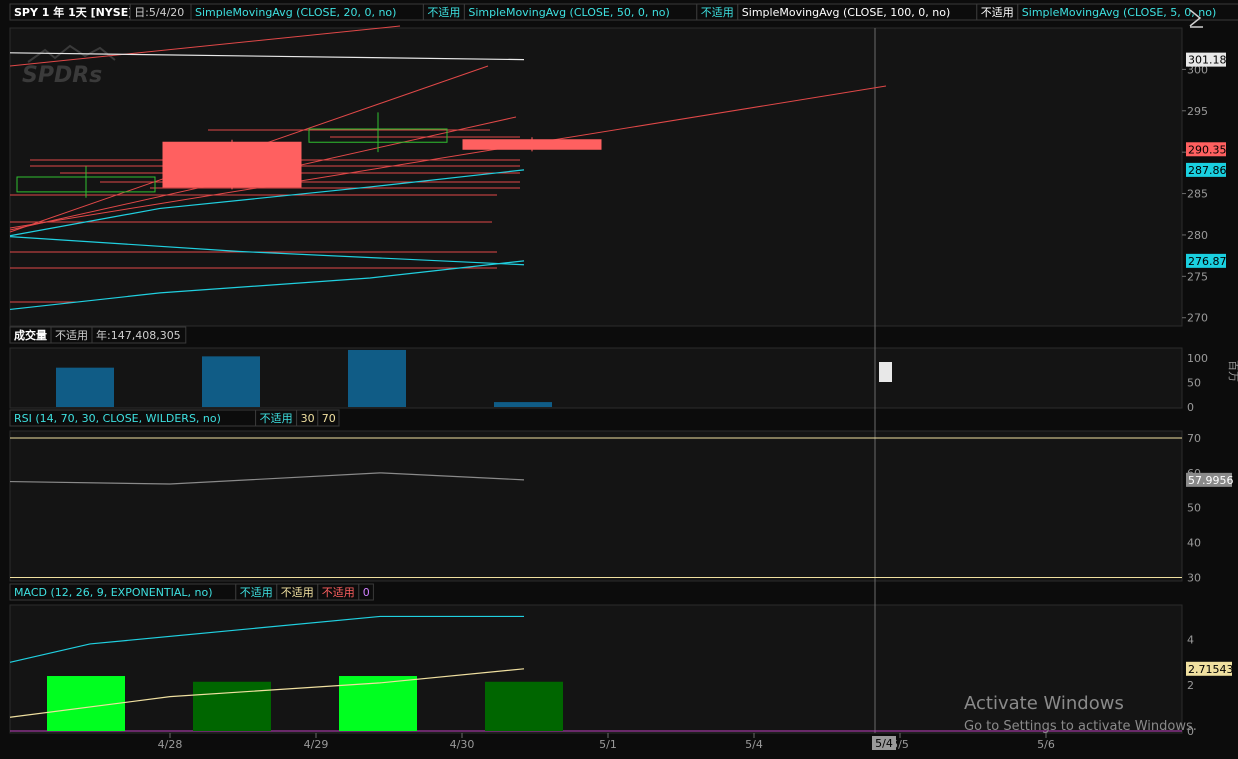 The height and width of the screenshot is (759, 1238). I want to click on x-tick-label: 5/6, so click(1046, 744).